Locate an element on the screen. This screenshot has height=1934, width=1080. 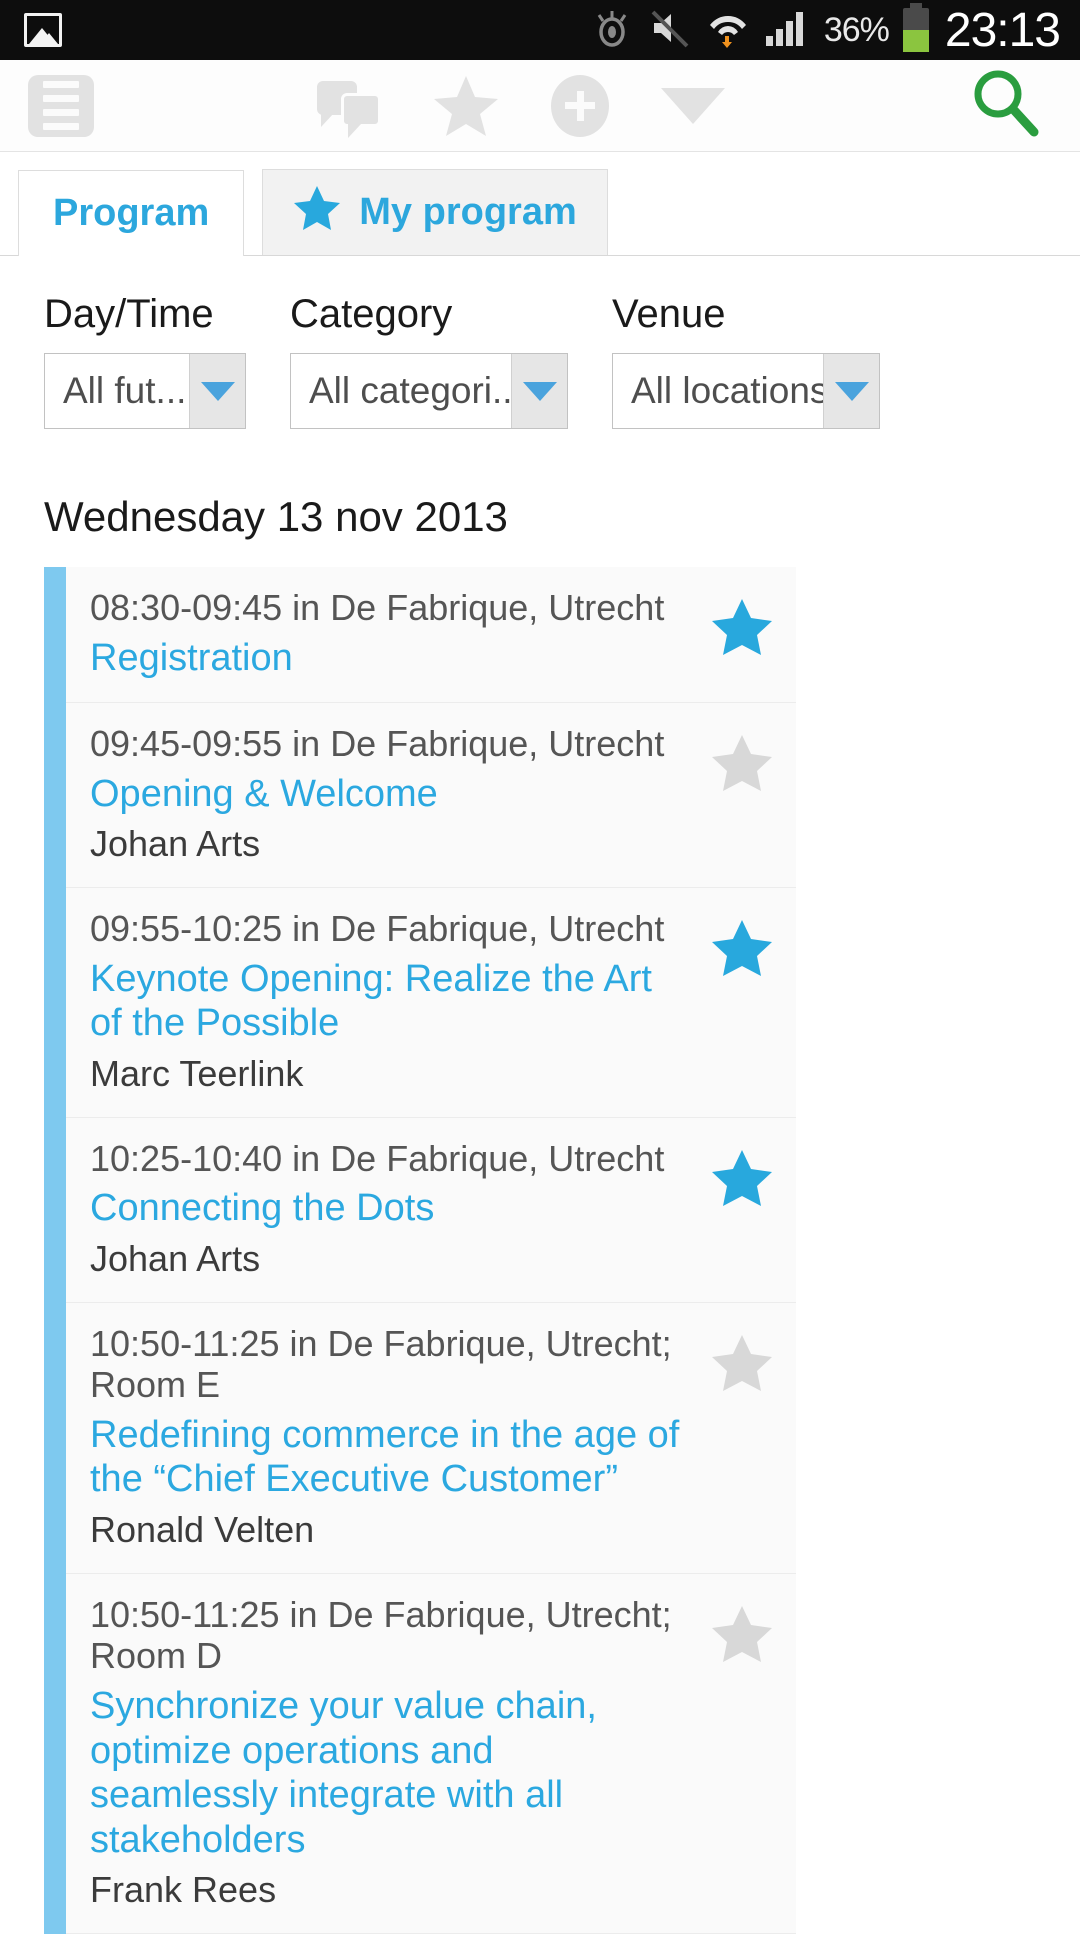
funnel-filter-icon is located at coordinates (693, 140).